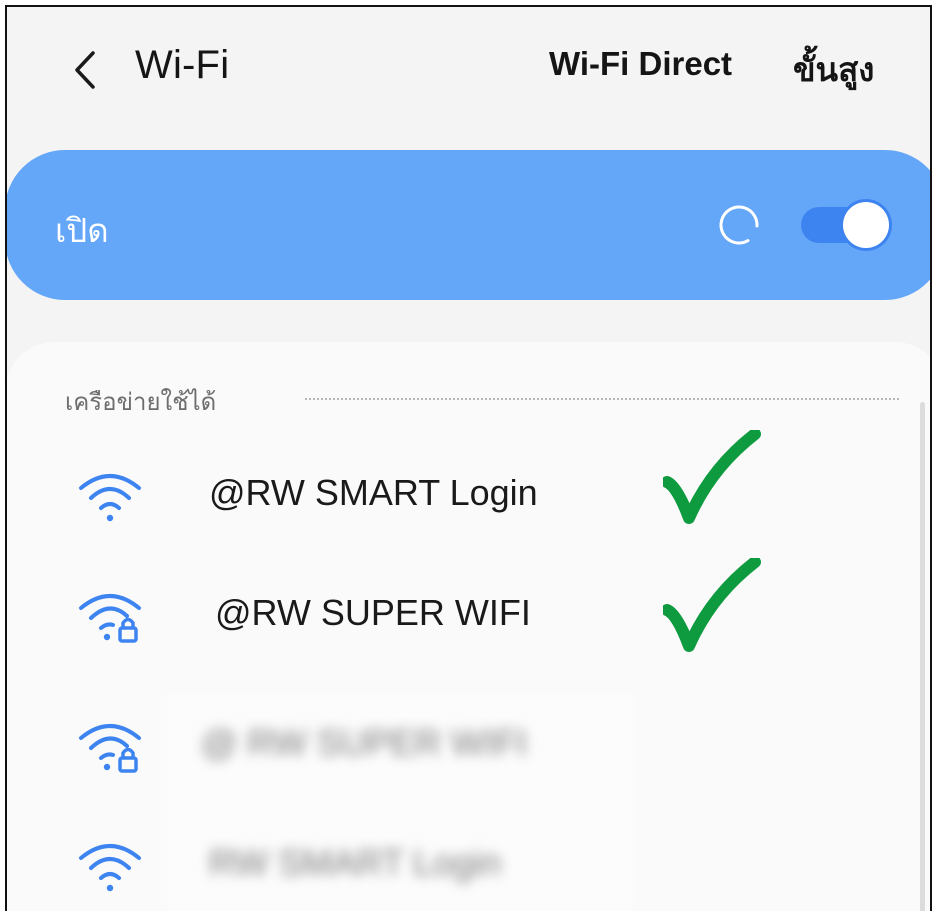  I want to click on wifi-toggle, so click(845, 225).